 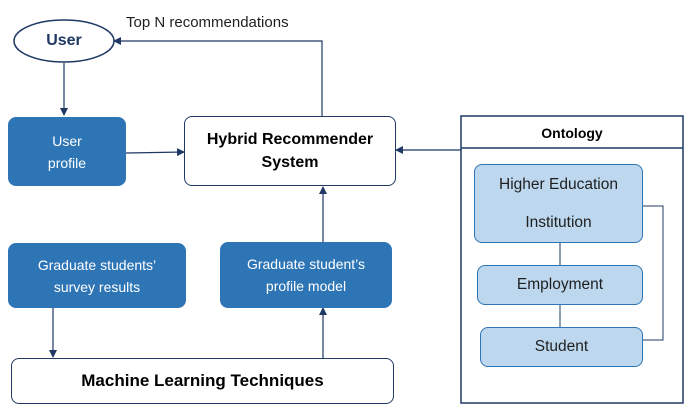 I want to click on employment-box: Employment, so click(x=560, y=285).